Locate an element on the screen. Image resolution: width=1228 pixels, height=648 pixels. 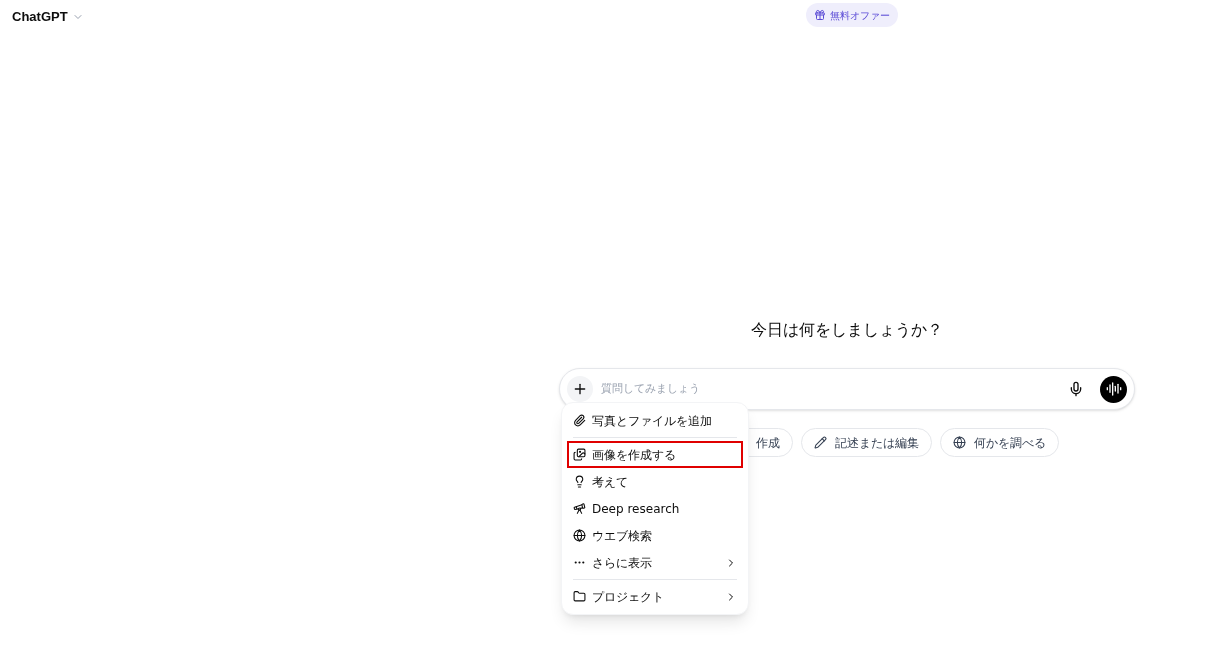
menu-item: 写真とファイルを追加 is located at coordinates (655, 420).